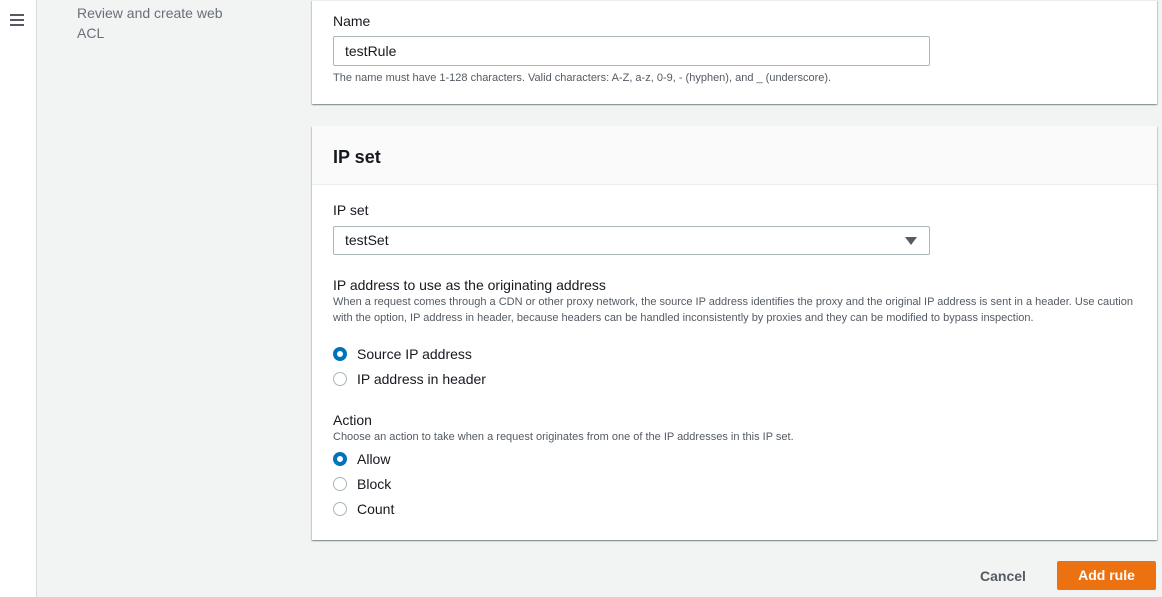  I want to click on hamburger-menu-icon, so click(17, 20).